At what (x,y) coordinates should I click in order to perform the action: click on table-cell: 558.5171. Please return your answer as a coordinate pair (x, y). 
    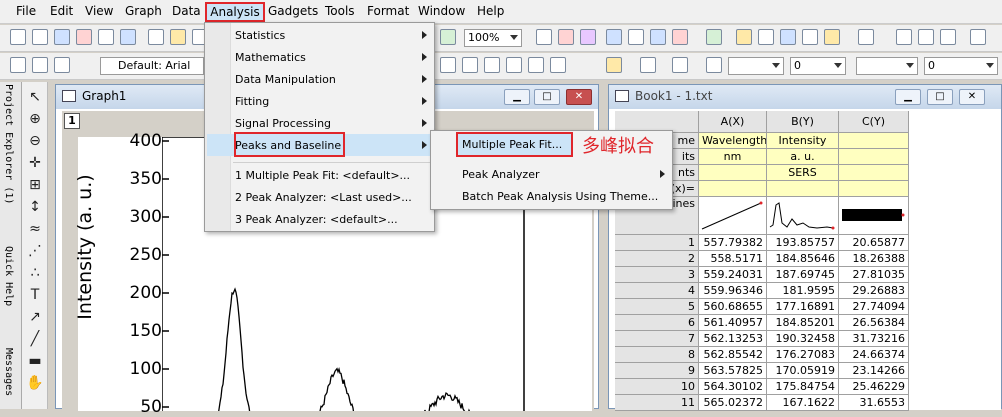
    Looking at the image, I should click on (733, 259).